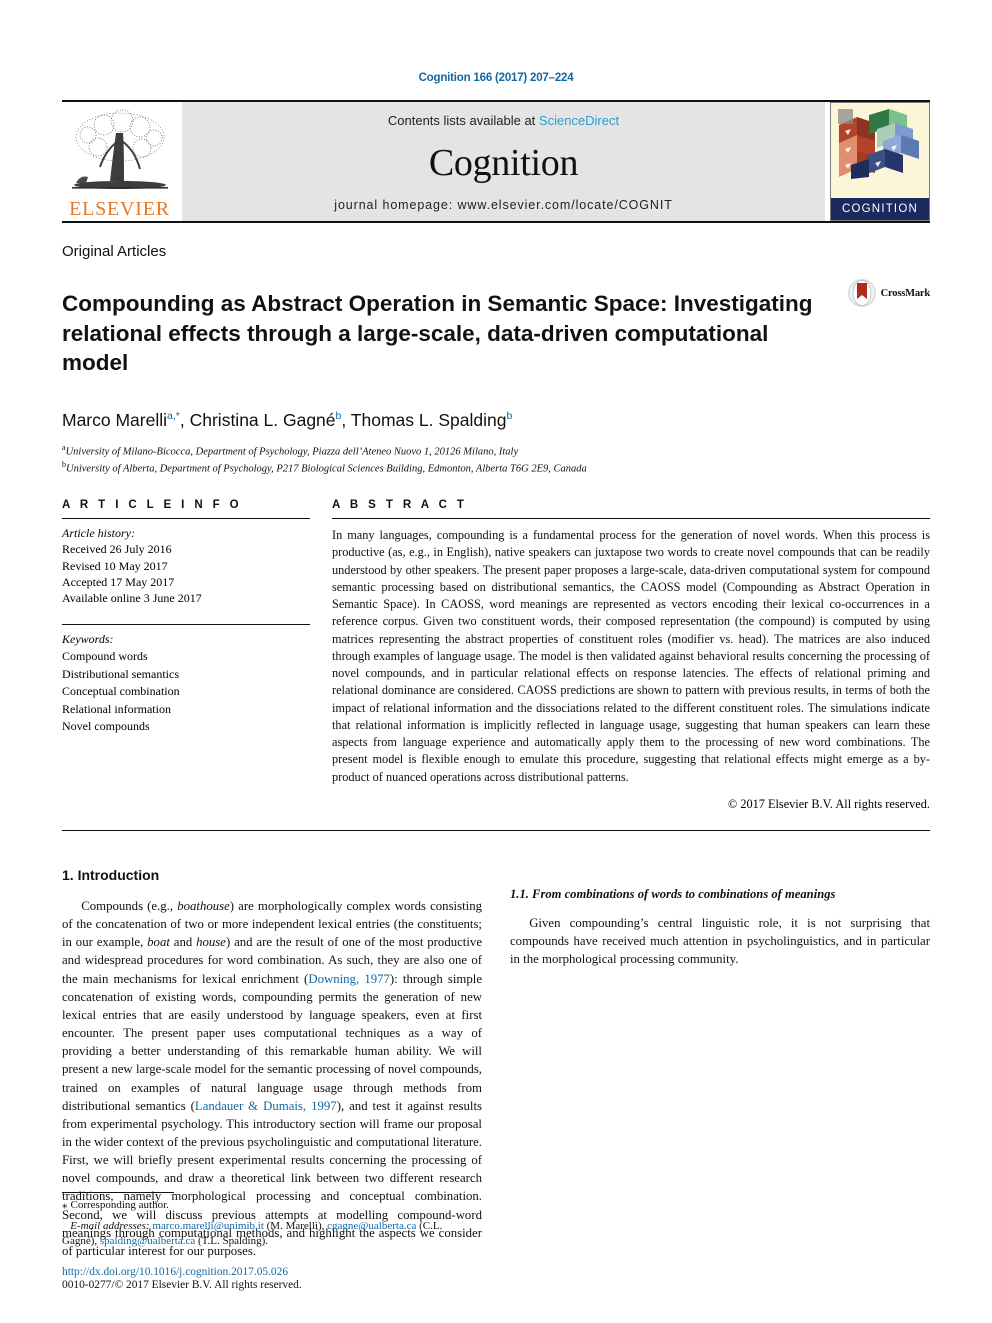  I want to click on citation-downing-1977: Downing, 1977, so click(349, 979).